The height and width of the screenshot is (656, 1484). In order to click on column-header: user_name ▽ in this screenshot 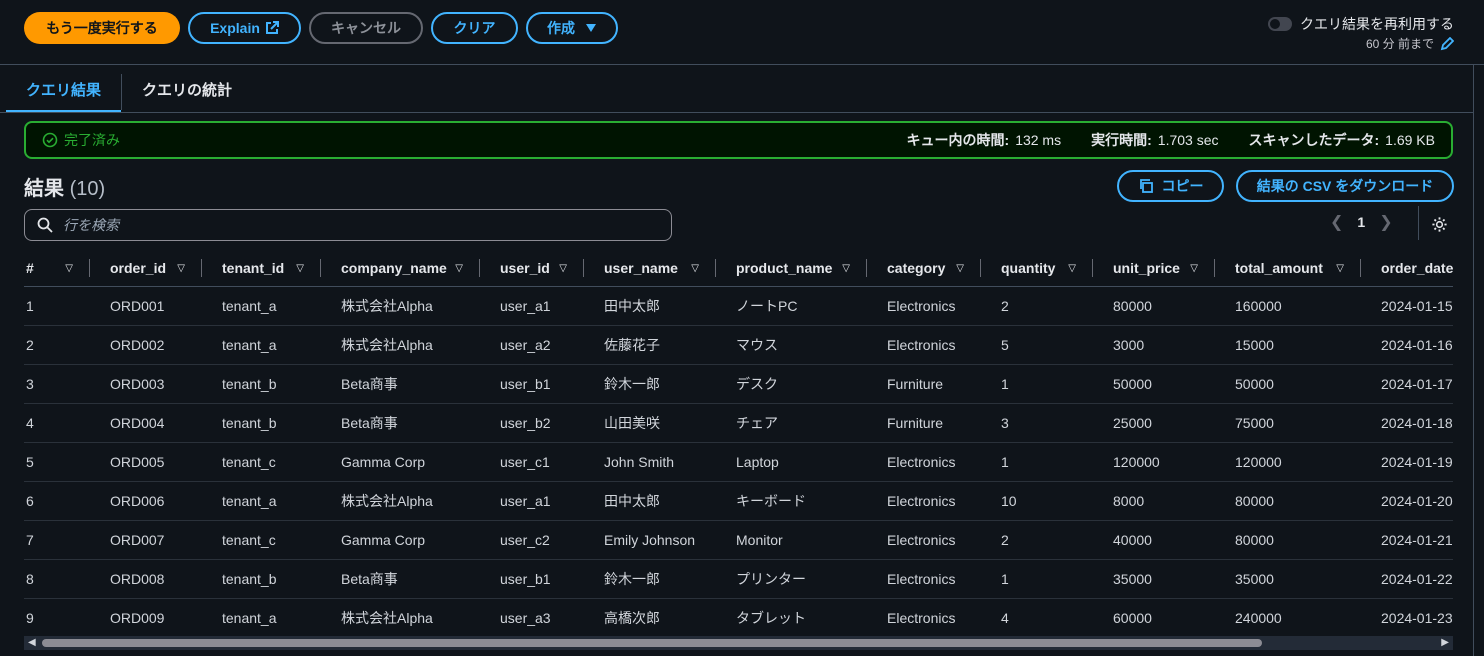, I will do `click(650, 268)`.